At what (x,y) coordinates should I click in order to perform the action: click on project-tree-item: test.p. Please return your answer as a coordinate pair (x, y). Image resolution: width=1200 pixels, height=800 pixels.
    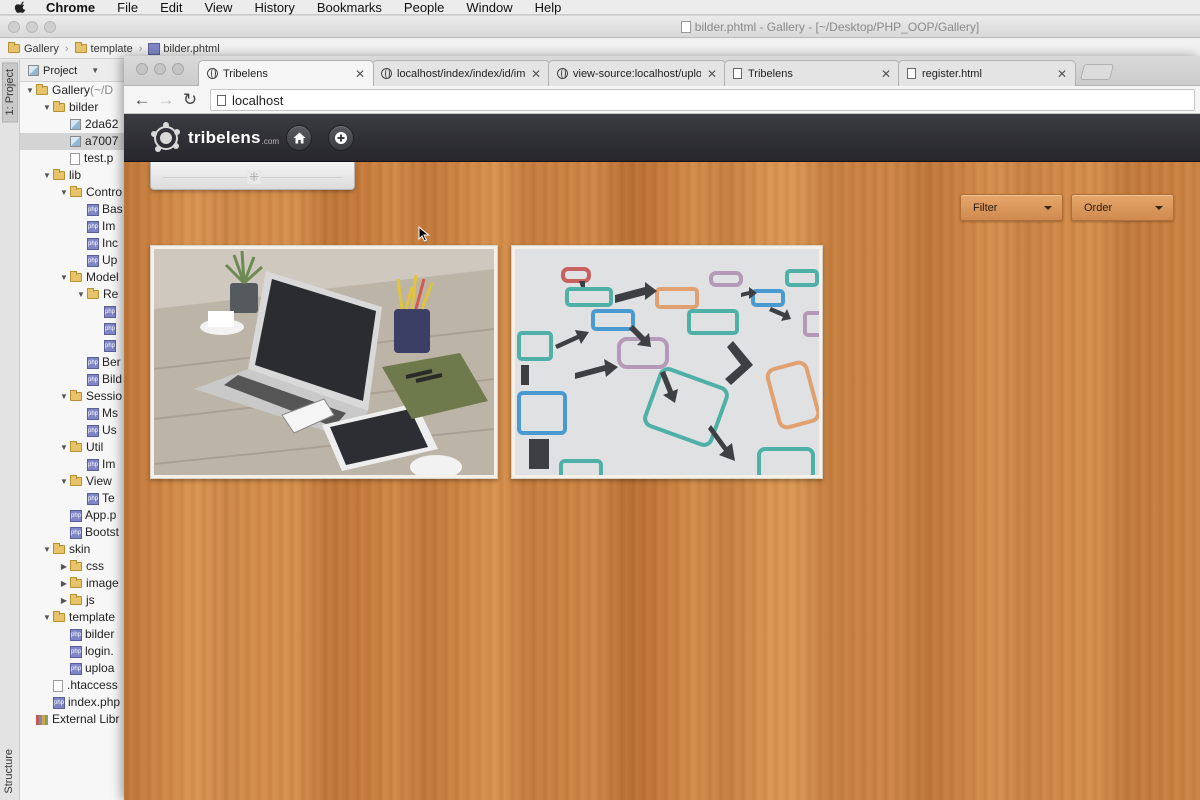
    Looking at the image, I should click on (75, 158).